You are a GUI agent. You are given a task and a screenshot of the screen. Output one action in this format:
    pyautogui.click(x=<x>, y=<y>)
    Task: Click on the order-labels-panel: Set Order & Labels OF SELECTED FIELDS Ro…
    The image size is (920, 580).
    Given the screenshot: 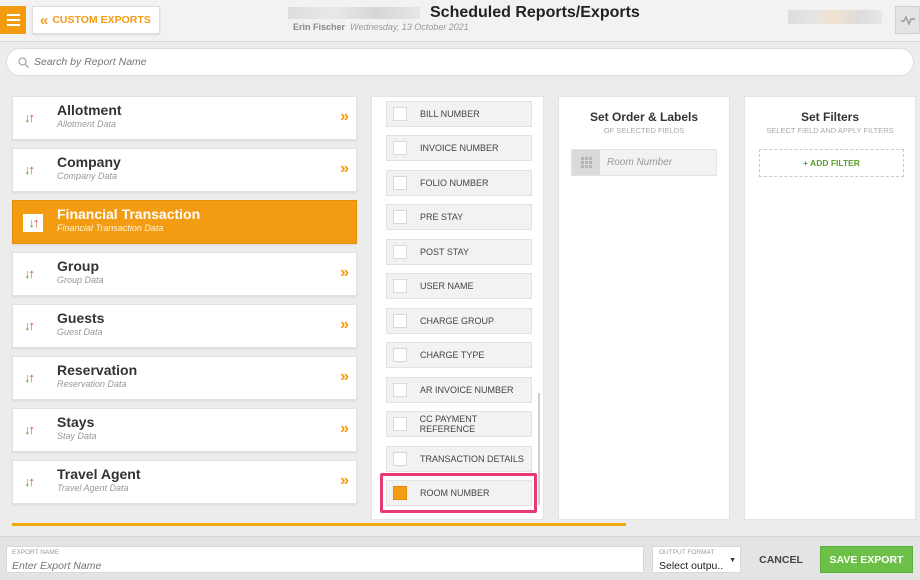 What is the action you would take?
    pyautogui.click(x=644, y=308)
    